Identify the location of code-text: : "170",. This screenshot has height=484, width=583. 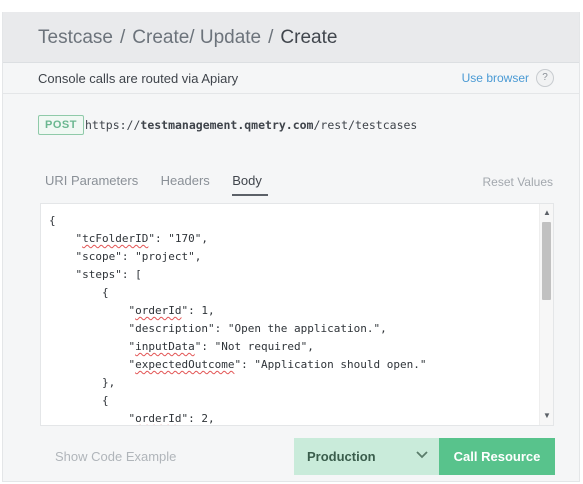
(181, 238).